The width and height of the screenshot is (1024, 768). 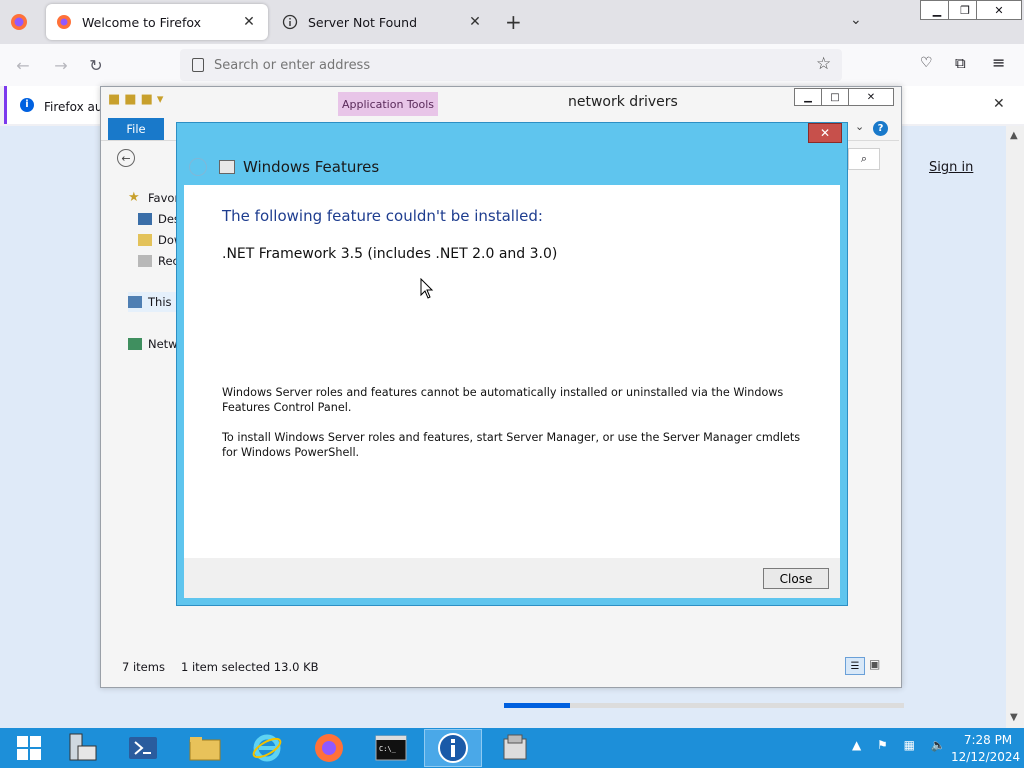 I want to click on taskbar-command-prompt: C:\_, so click(x=391, y=748).